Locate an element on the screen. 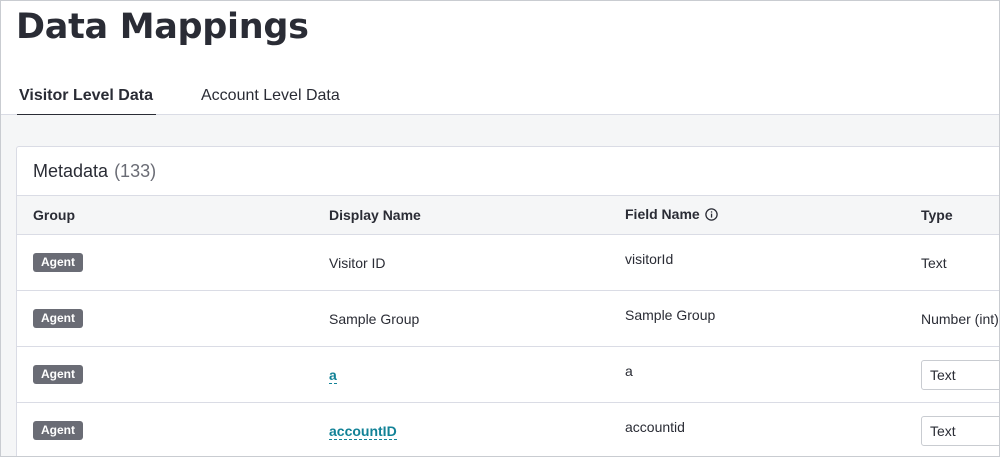  column-header-type: Type is located at coordinates (952, 215).